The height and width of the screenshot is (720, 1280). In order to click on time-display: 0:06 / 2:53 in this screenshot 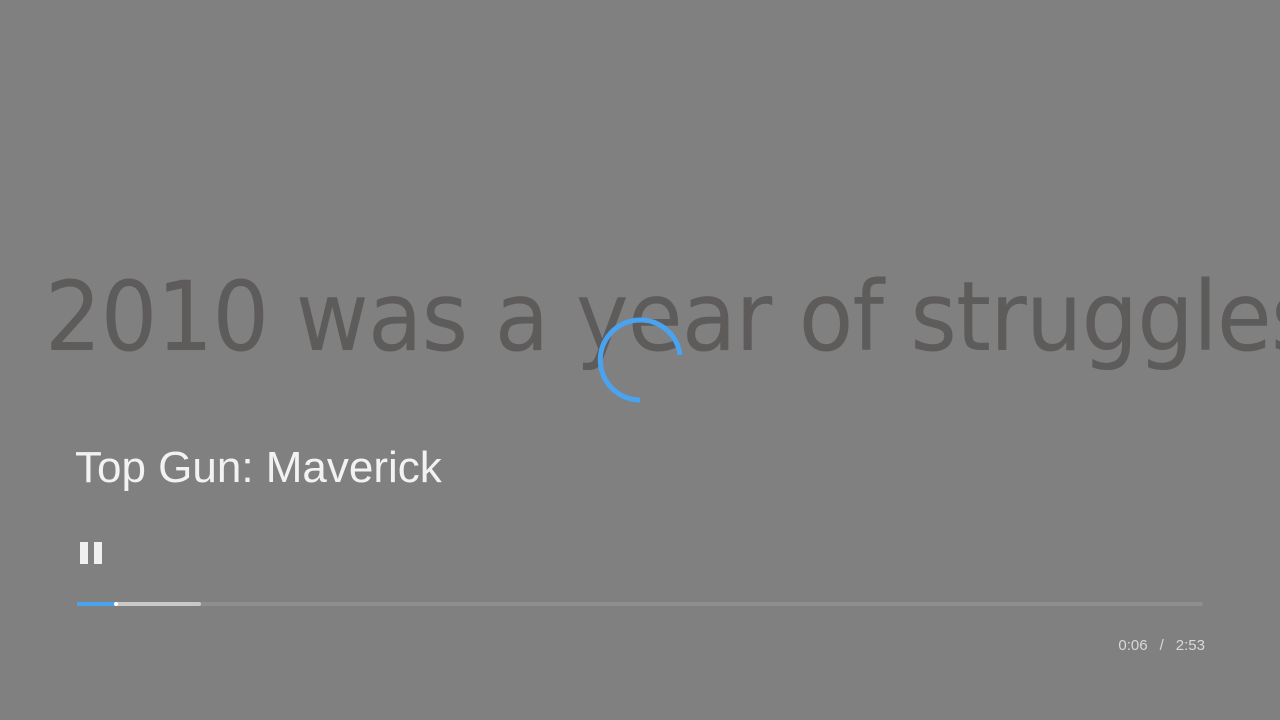, I will do `click(1161, 646)`.